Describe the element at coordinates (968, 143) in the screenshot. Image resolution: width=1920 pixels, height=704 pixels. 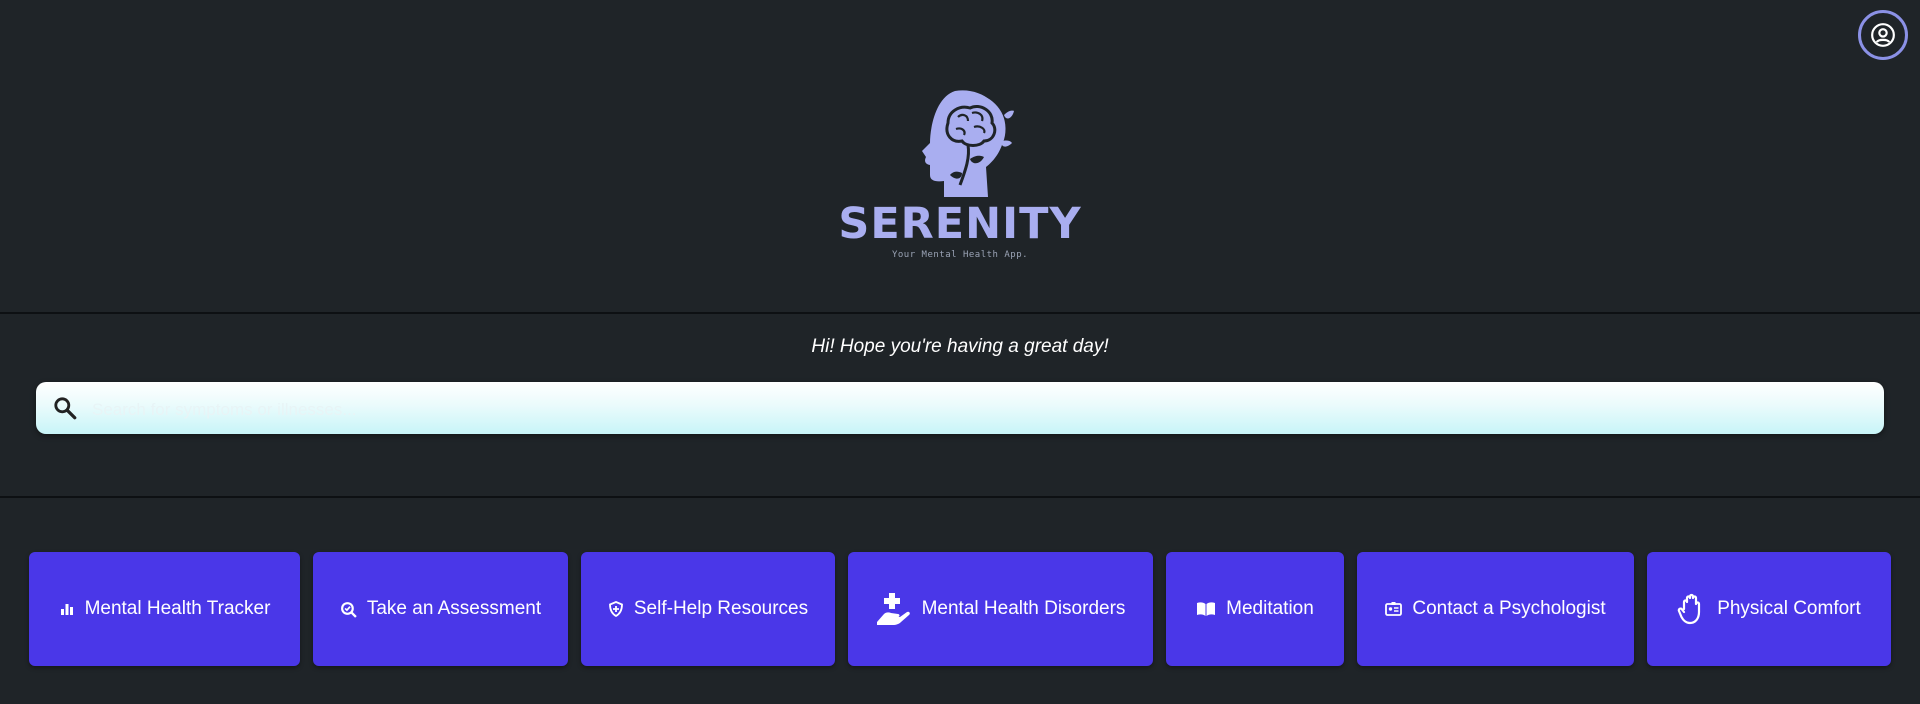
I see `brain-head-icon` at that location.